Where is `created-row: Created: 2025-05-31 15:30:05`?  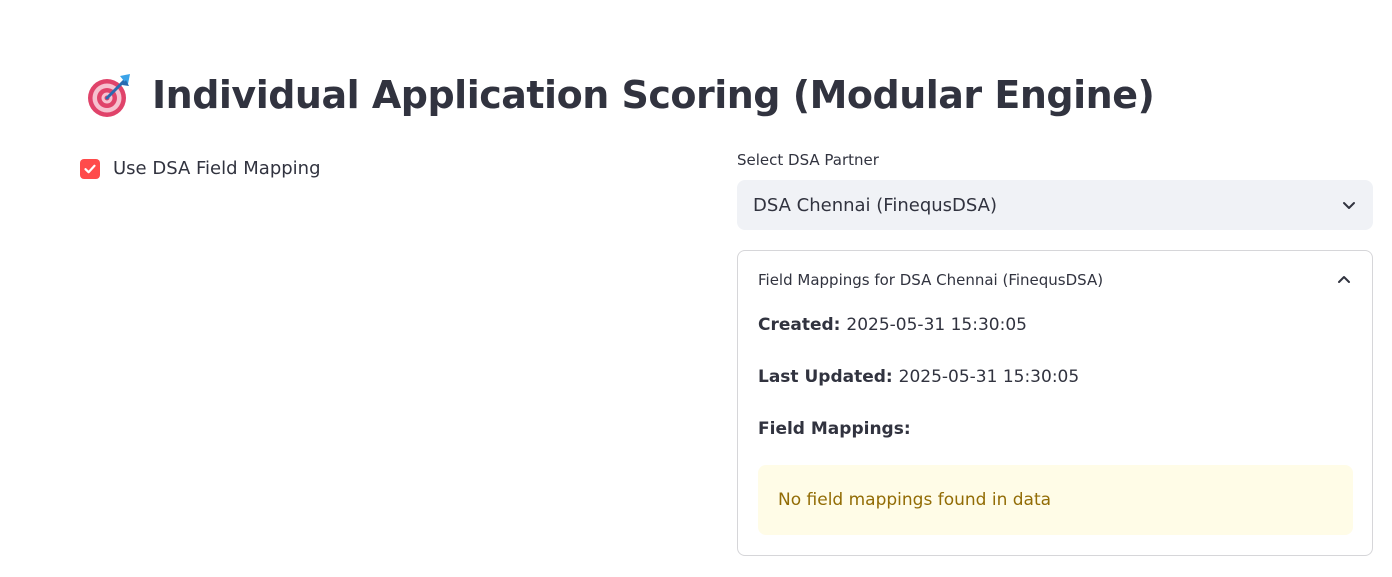 created-row: Created: 2025-05-31 15:30:05 is located at coordinates (892, 325).